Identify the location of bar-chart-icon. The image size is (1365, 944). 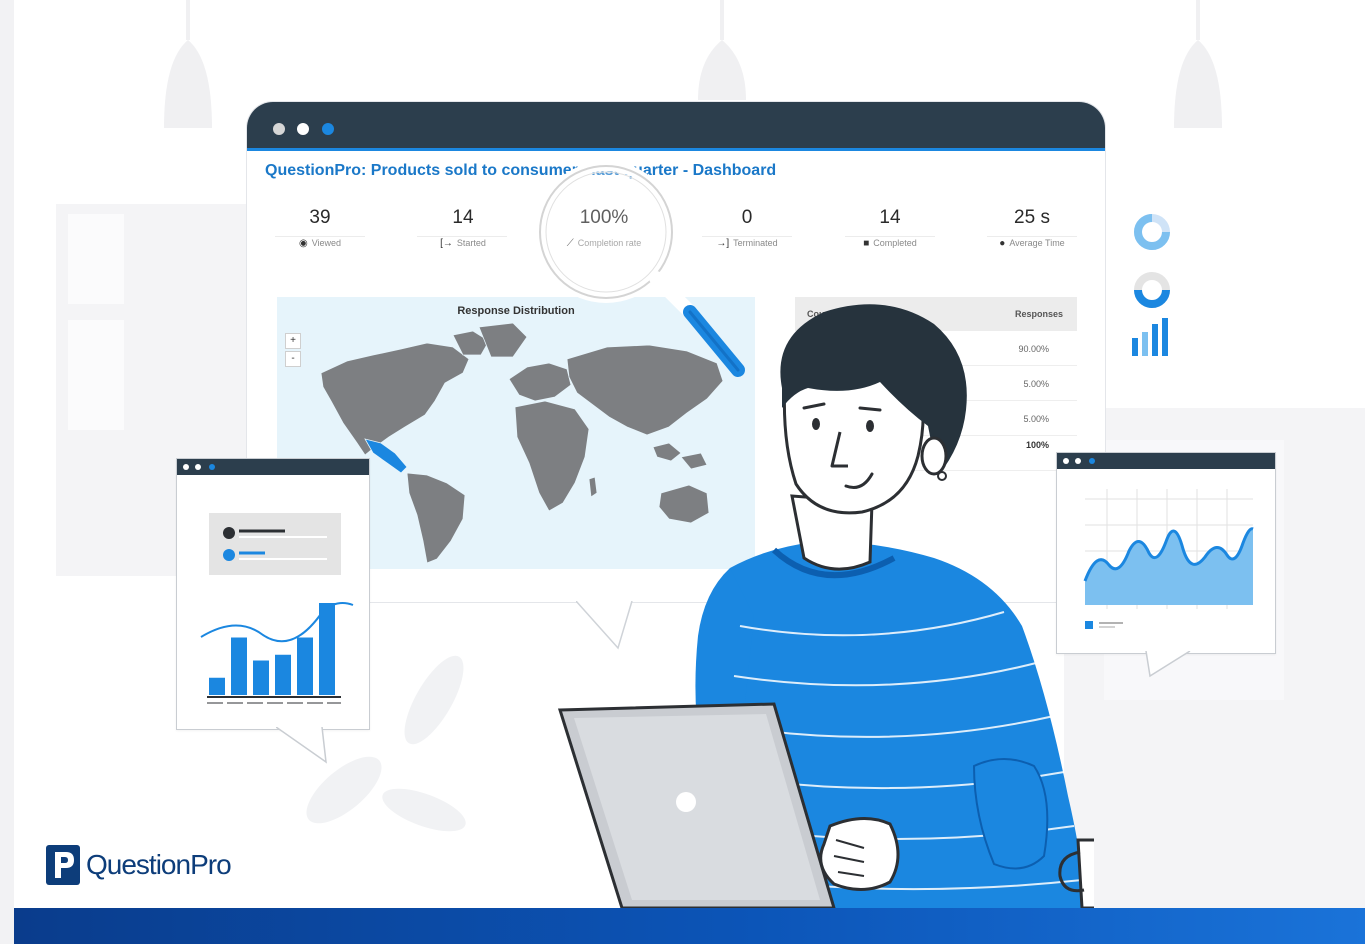
(1150, 337).